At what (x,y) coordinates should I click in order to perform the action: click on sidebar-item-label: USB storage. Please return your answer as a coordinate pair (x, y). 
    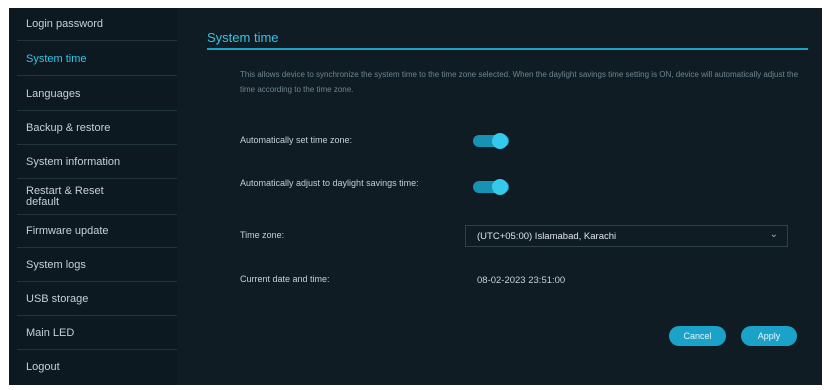
    Looking at the image, I should click on (57, 298).